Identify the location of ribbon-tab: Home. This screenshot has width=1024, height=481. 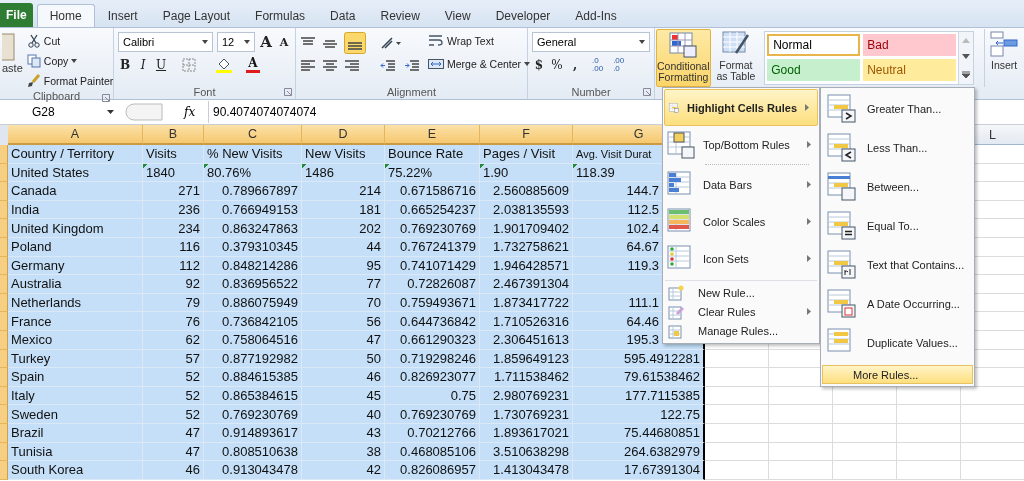
(65, 15).